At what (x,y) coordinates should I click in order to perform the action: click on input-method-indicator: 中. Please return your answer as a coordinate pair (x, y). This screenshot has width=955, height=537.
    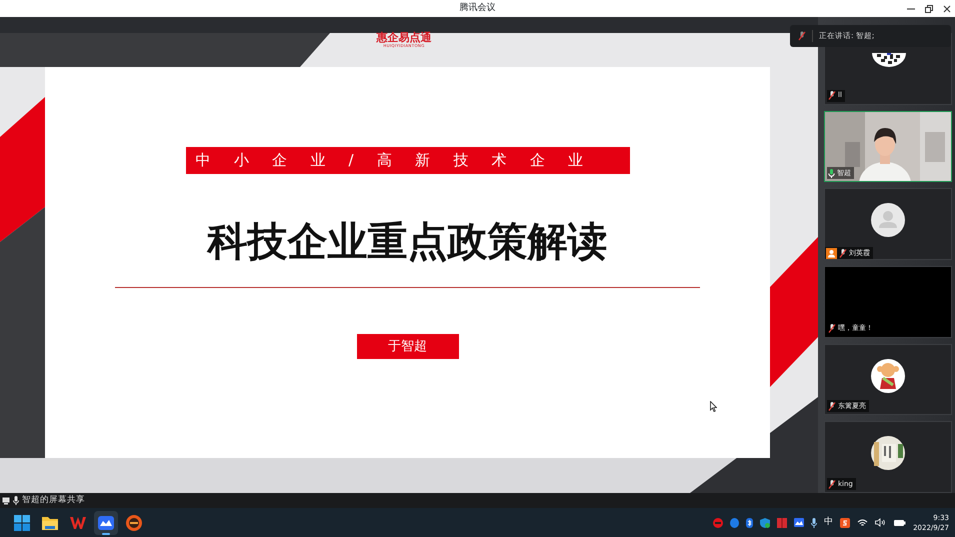
    Looking at the image, I should click on (829, 523).